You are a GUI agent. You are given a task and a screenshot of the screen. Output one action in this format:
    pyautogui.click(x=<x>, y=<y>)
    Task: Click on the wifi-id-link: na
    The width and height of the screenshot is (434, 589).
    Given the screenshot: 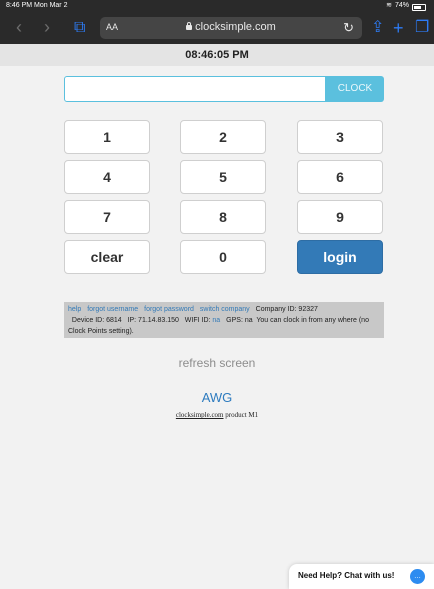 What is the action you would take?
    pyautogui.click(x=216, y=320)
    